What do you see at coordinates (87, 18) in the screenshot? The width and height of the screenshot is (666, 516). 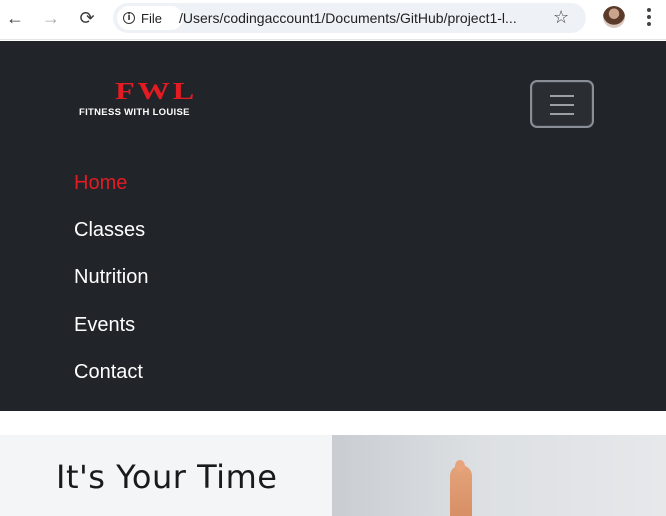 I see `reload-icon: ⟳` at bounding box center [87, 18].